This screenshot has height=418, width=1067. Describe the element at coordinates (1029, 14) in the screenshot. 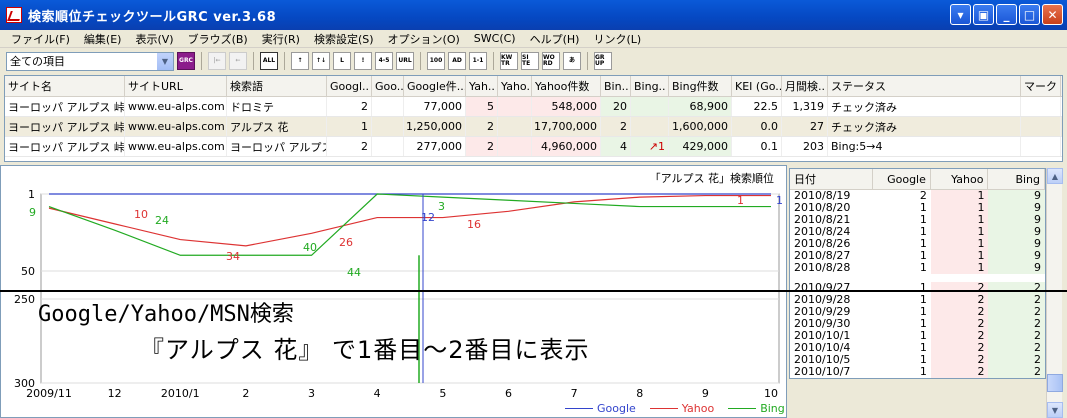

I see `maximize-button: □` at that location.